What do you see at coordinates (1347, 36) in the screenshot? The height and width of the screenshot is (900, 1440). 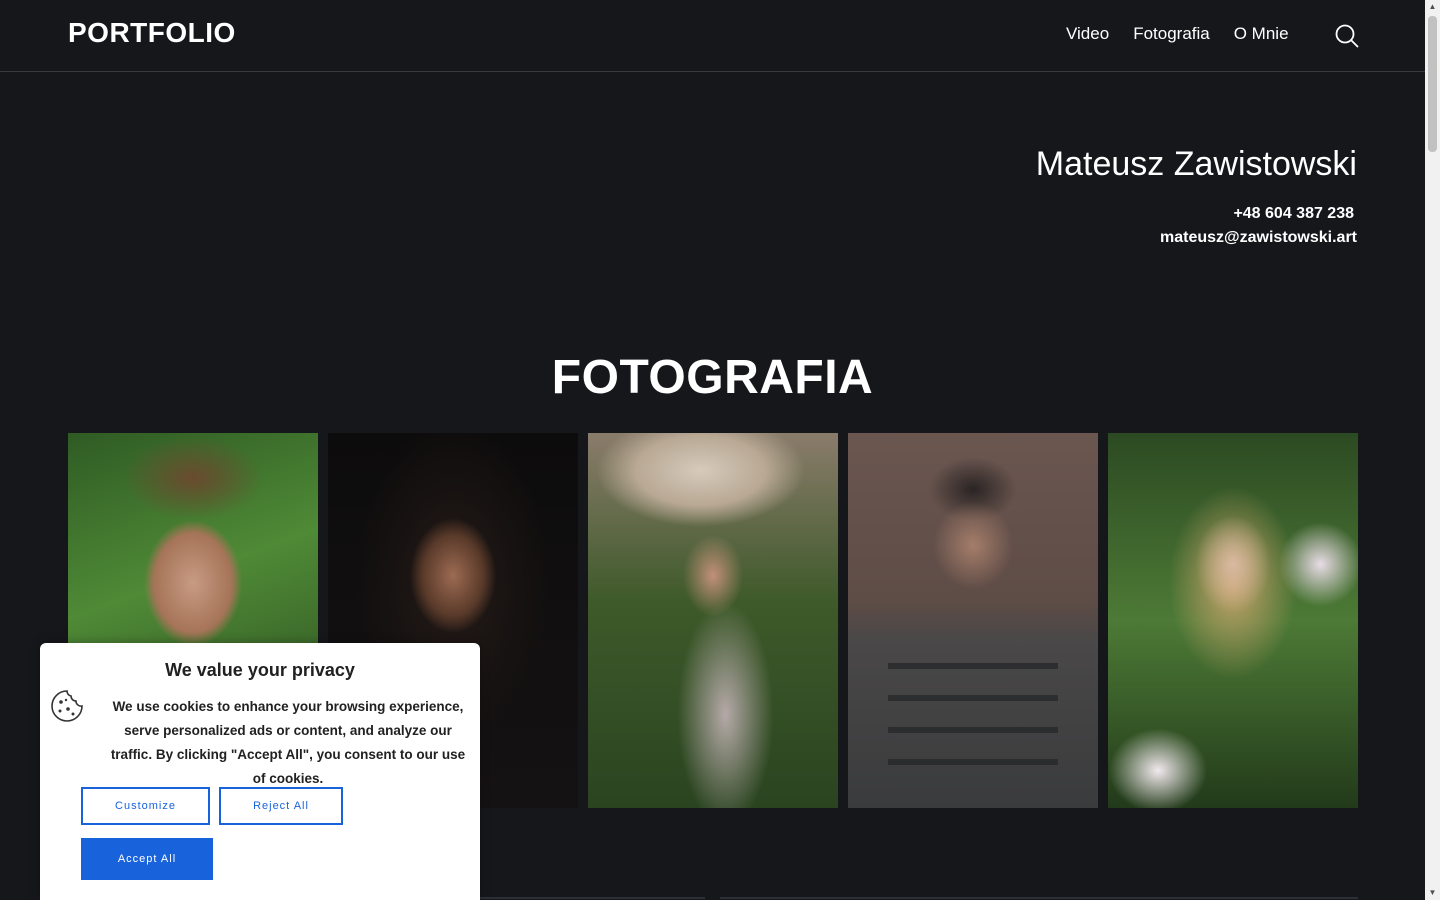 I see `search-icon` at bounding box center [1347, 36].